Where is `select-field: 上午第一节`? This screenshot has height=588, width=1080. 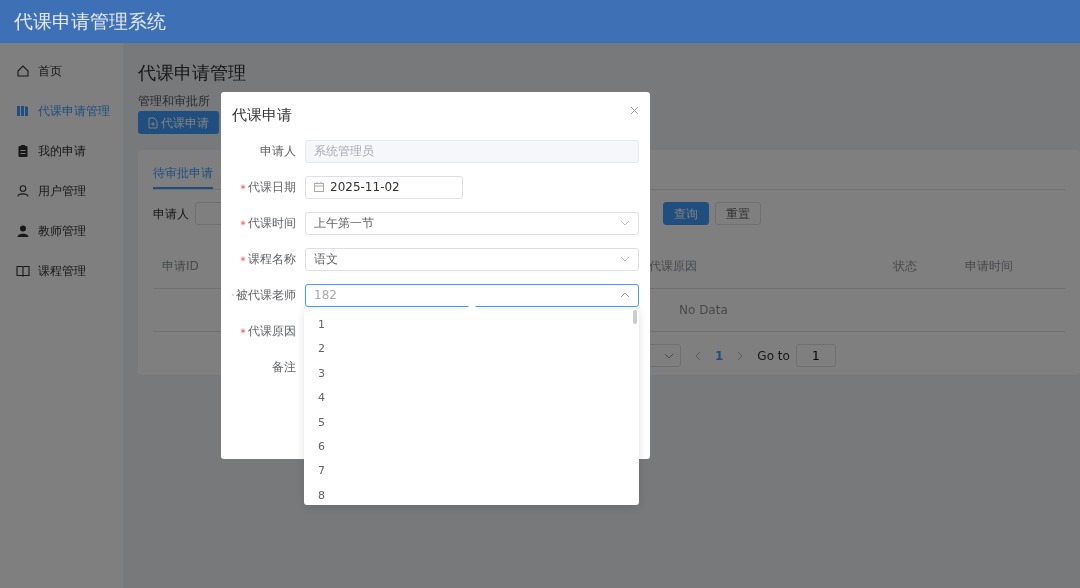 select-field: 上午第一节 is located at coordinates (472, 223).